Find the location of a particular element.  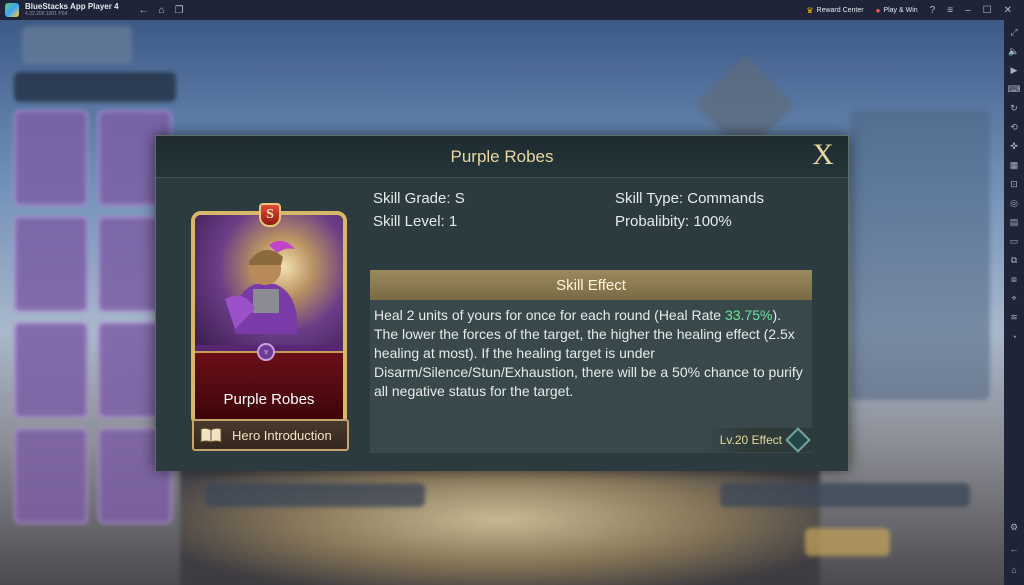

copy-icon: ⧉ is located at coordinates (1014, 260).